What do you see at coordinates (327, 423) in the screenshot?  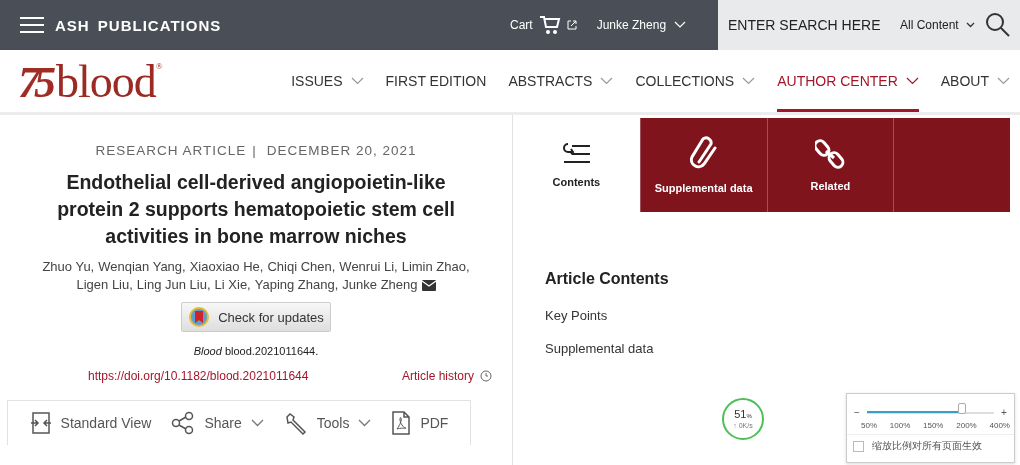 I see `tools-button: Tools` at bounding box center [327, 423].